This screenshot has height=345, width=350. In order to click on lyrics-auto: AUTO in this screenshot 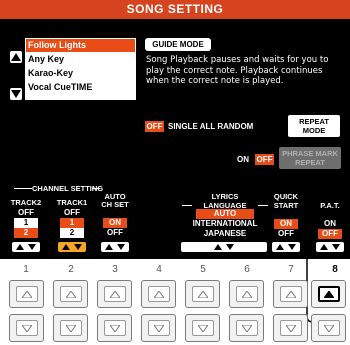, I will do `click(225, 214)`.